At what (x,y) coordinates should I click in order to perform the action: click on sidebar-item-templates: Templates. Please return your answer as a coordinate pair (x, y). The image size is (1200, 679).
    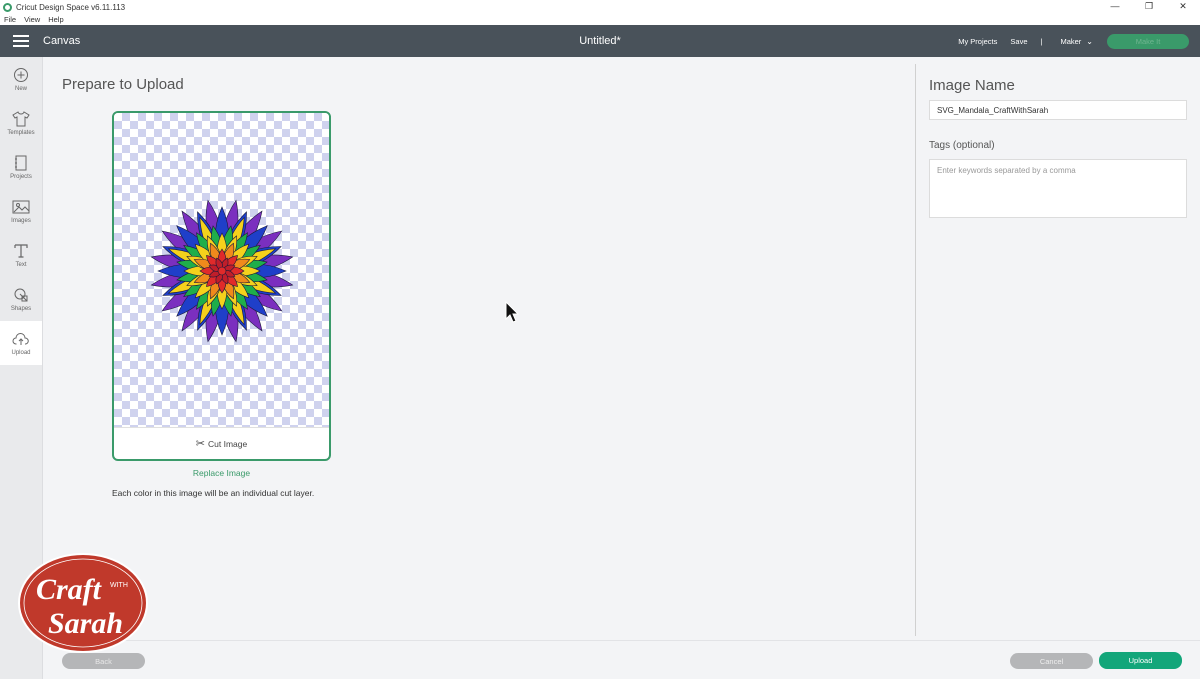
    Looking at the image, I should click on (21, 123).